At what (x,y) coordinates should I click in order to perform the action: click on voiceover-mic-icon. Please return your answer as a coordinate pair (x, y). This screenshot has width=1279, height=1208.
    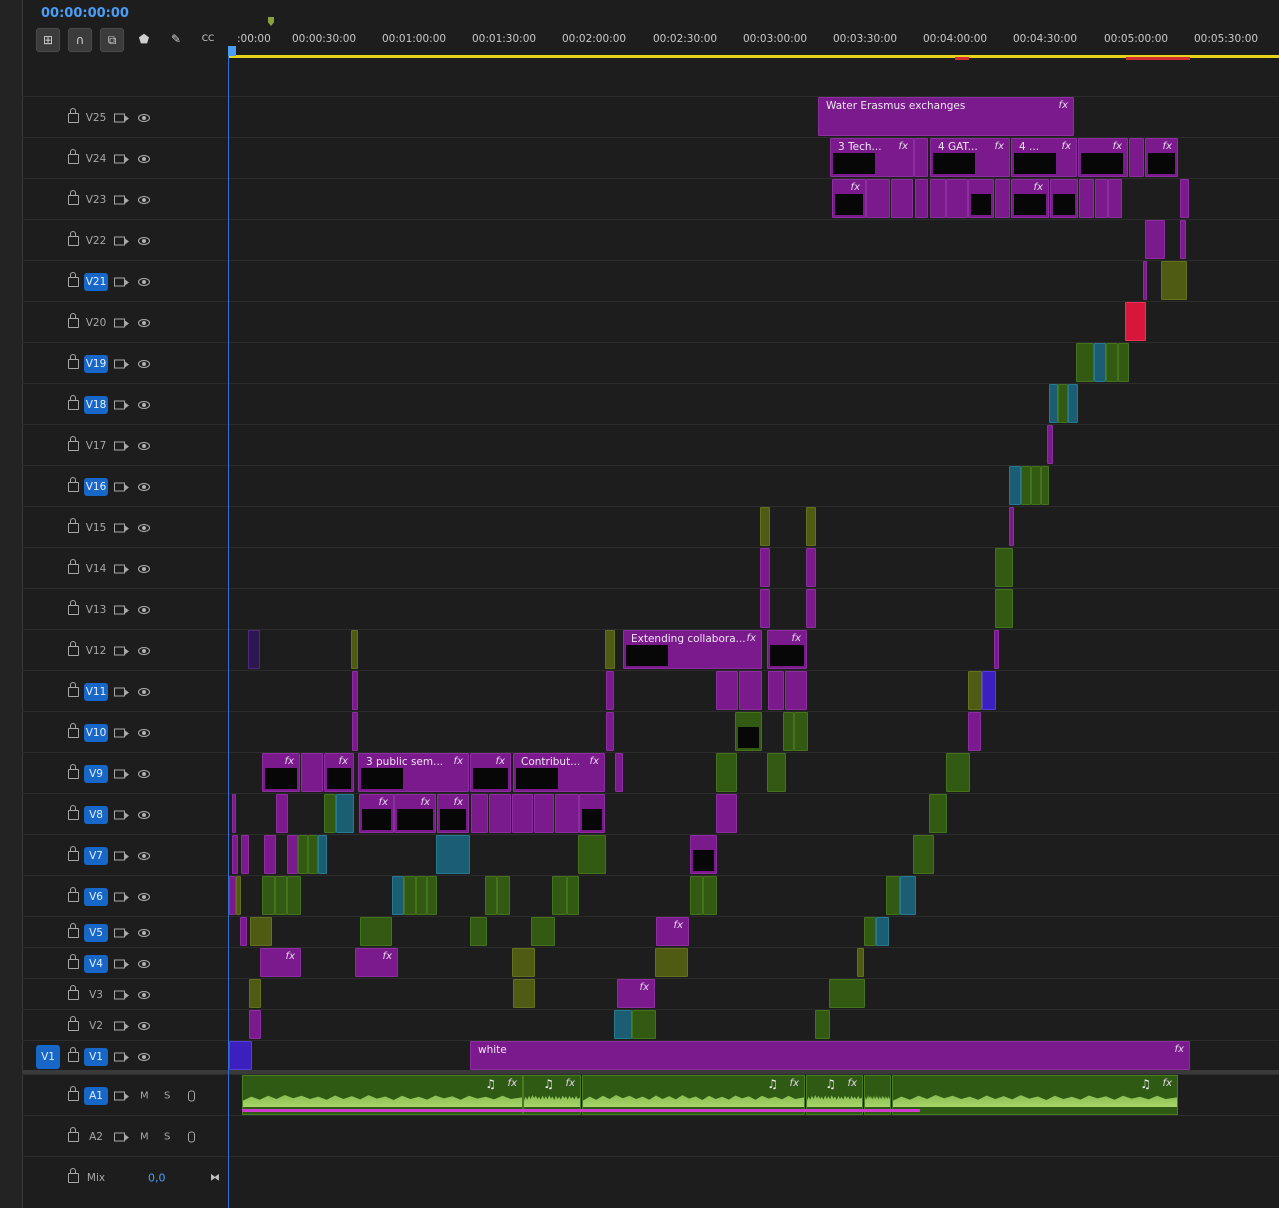
    Looking at the image, I should click on (191, 1095).